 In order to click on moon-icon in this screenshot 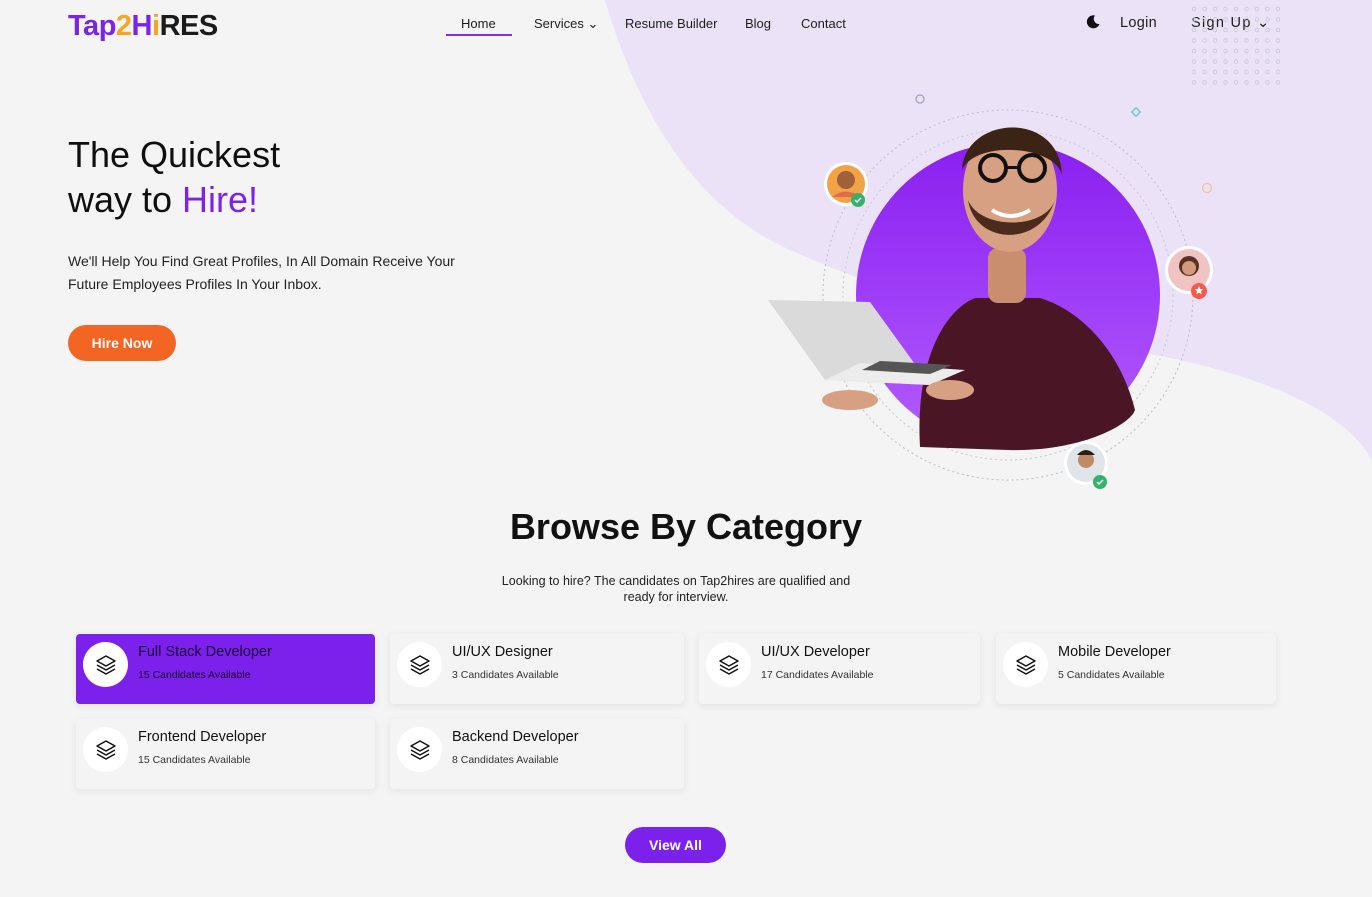, I will do `click(1093, 22)`.